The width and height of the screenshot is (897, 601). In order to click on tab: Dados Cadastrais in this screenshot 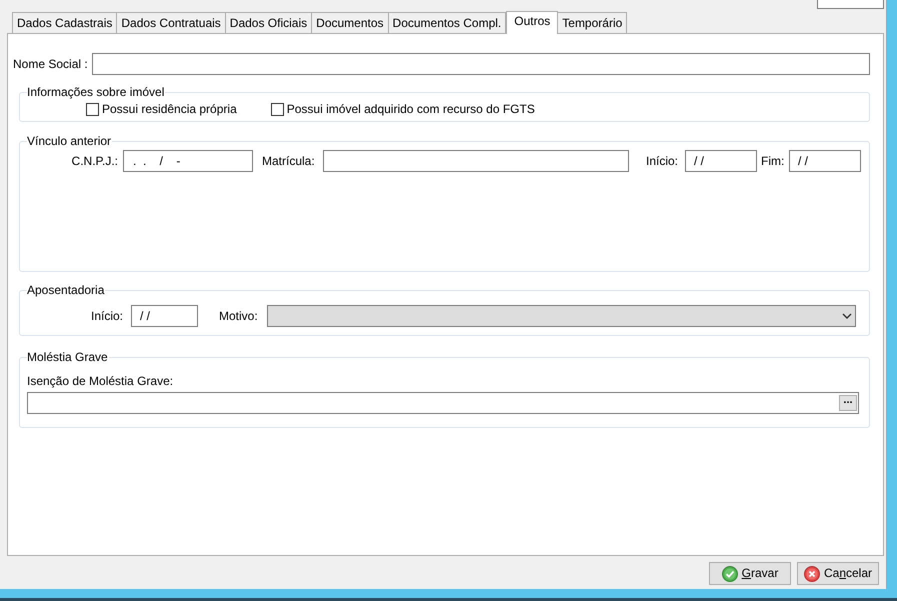, I will do `click(65, 22)`.